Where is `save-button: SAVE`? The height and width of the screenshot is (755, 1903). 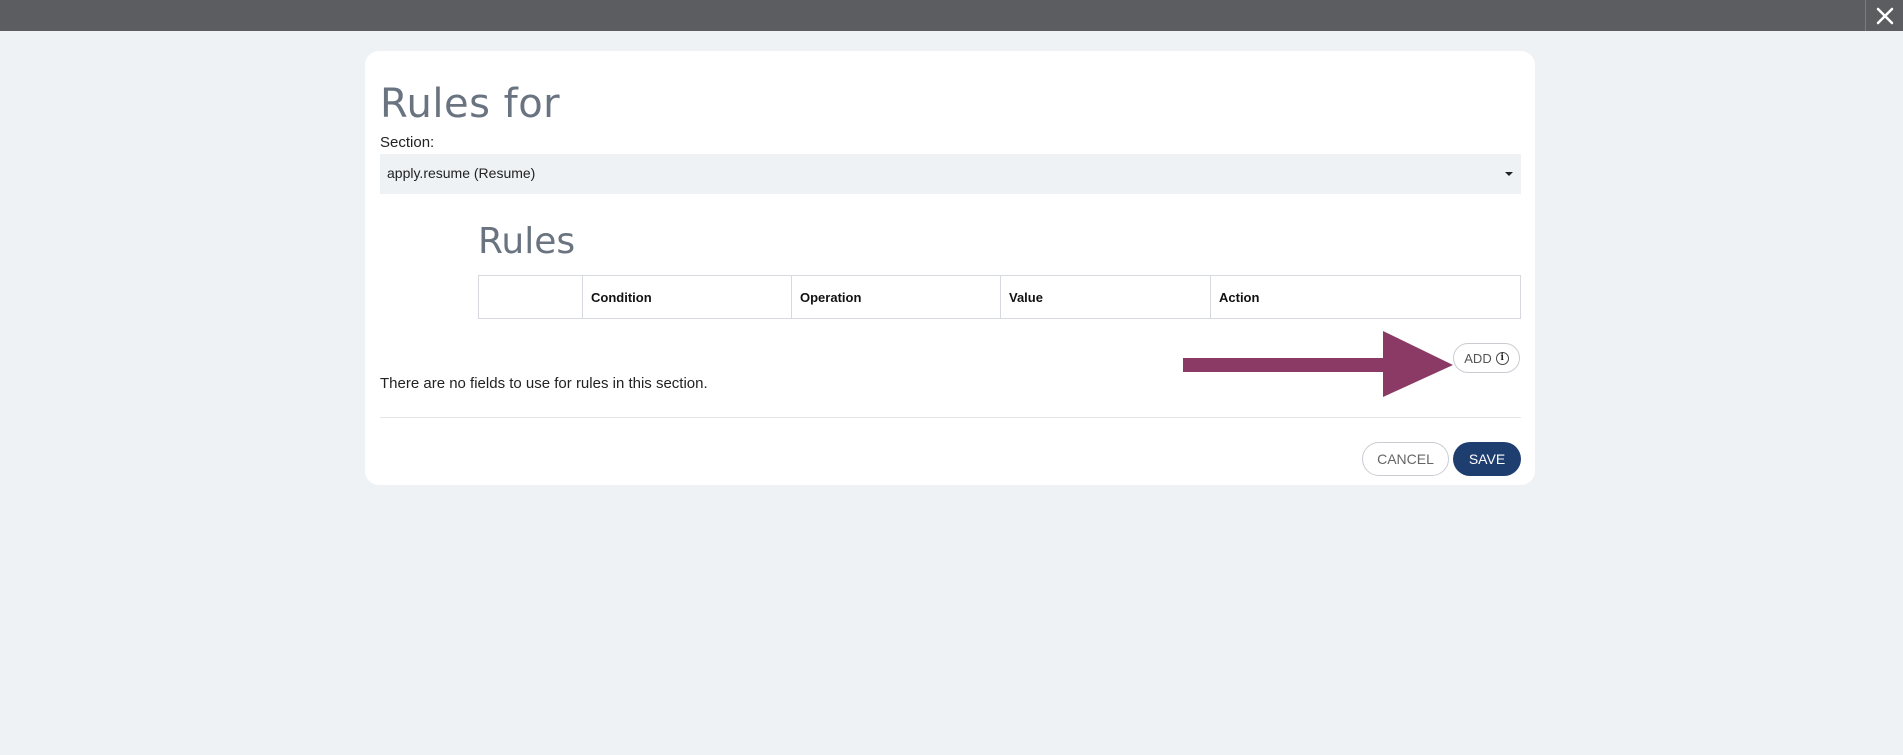 save-button: SAVE is located at coordinates (1487, 459).